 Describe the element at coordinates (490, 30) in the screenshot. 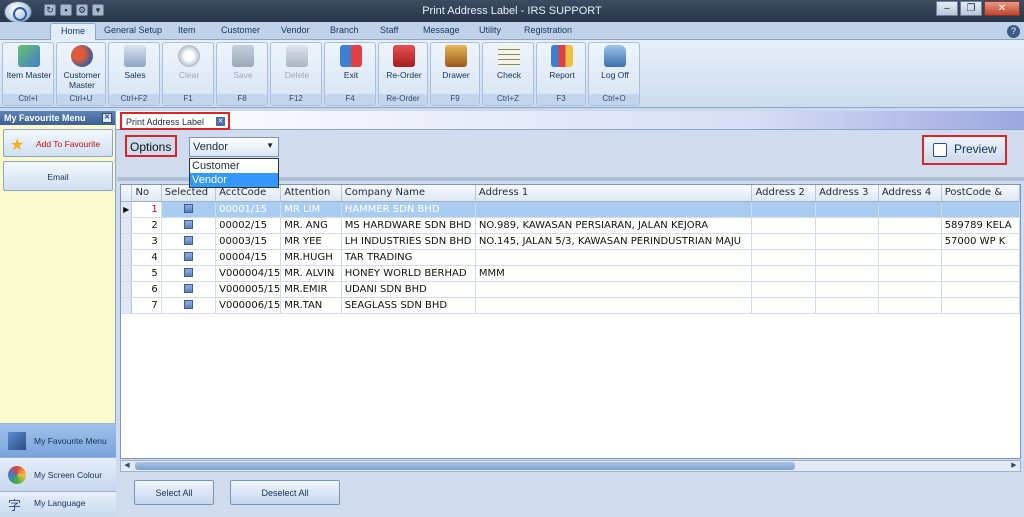

I see `tab-utility: Utility` at that location.